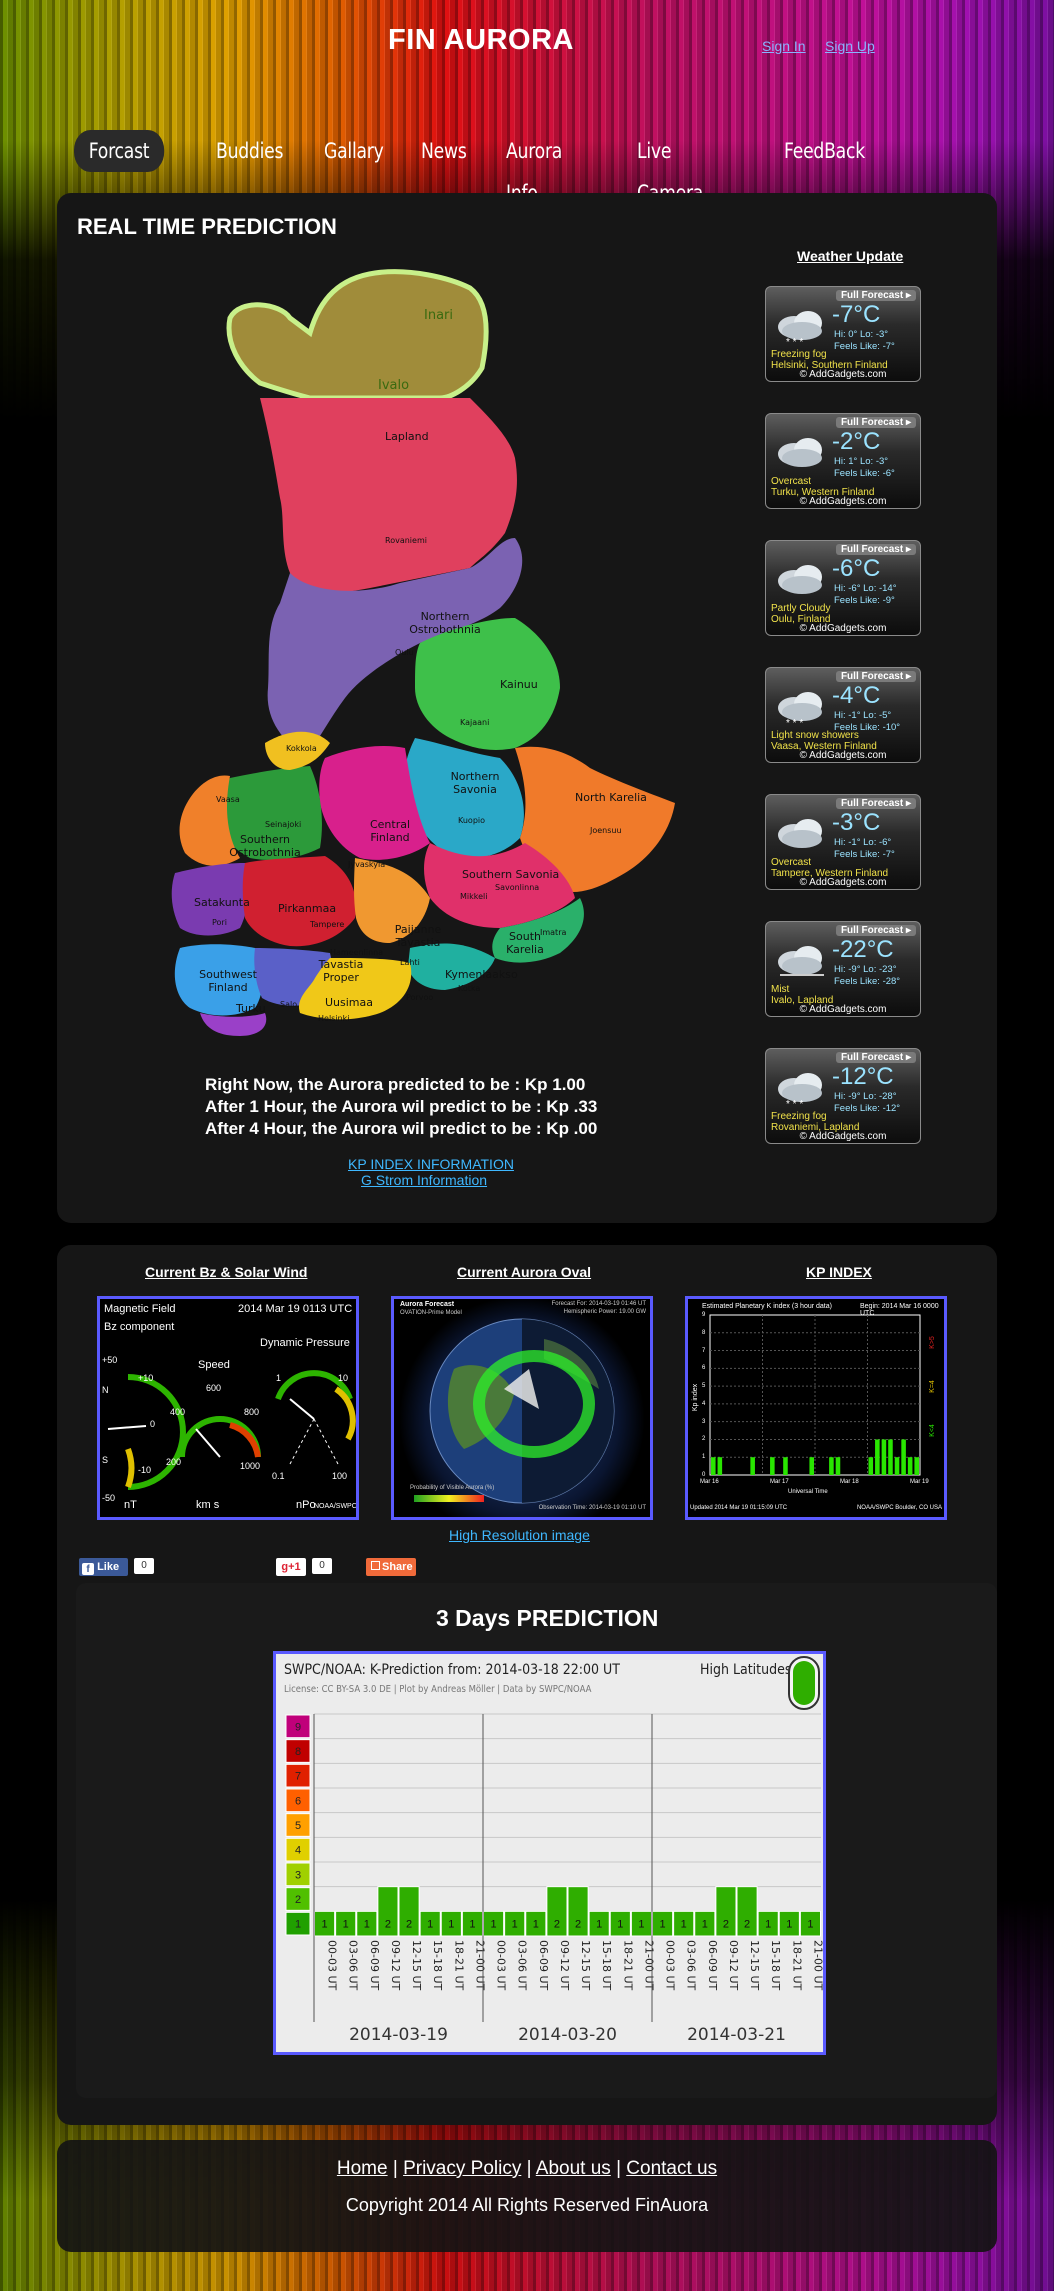  What do you see at coordinates (390, 831) in the screenshot?
I see `map-label: Central Finland` at bounding box center [390, 831].